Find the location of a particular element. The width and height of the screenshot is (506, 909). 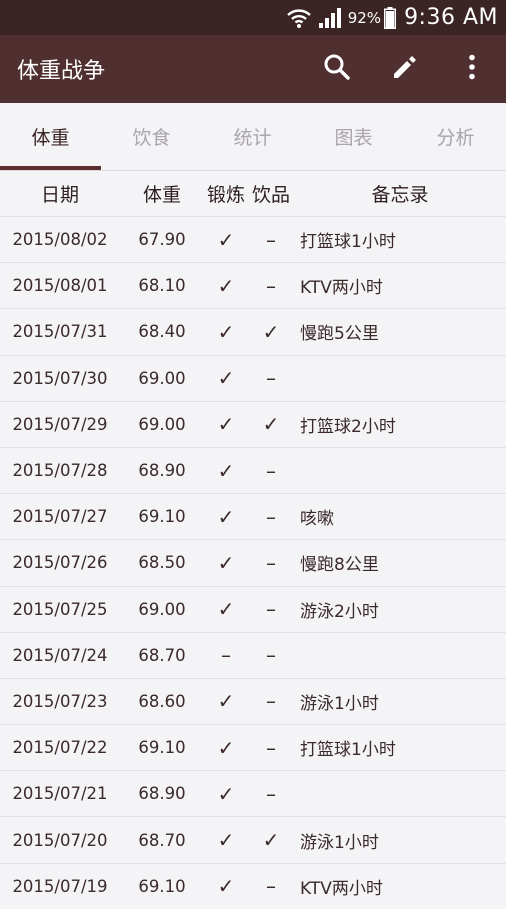

table-row: 2015/07/28 68.90 ✓ – is located at coordinates (253, 469).